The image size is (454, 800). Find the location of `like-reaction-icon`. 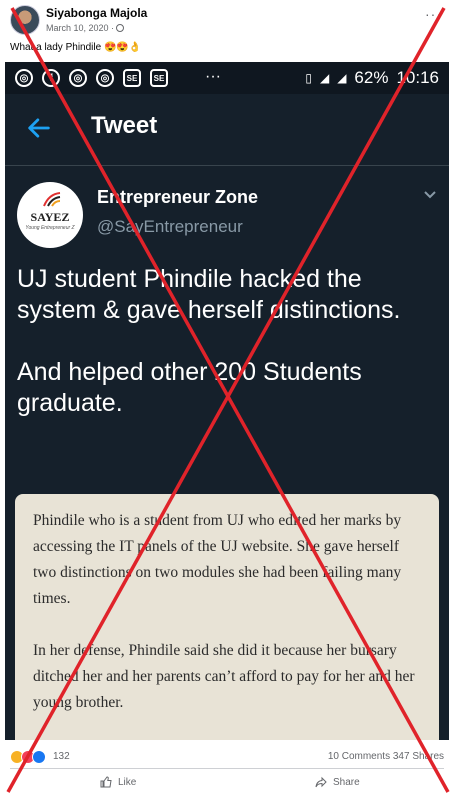

like-reaction-icon is located at coordinates (39, 757).